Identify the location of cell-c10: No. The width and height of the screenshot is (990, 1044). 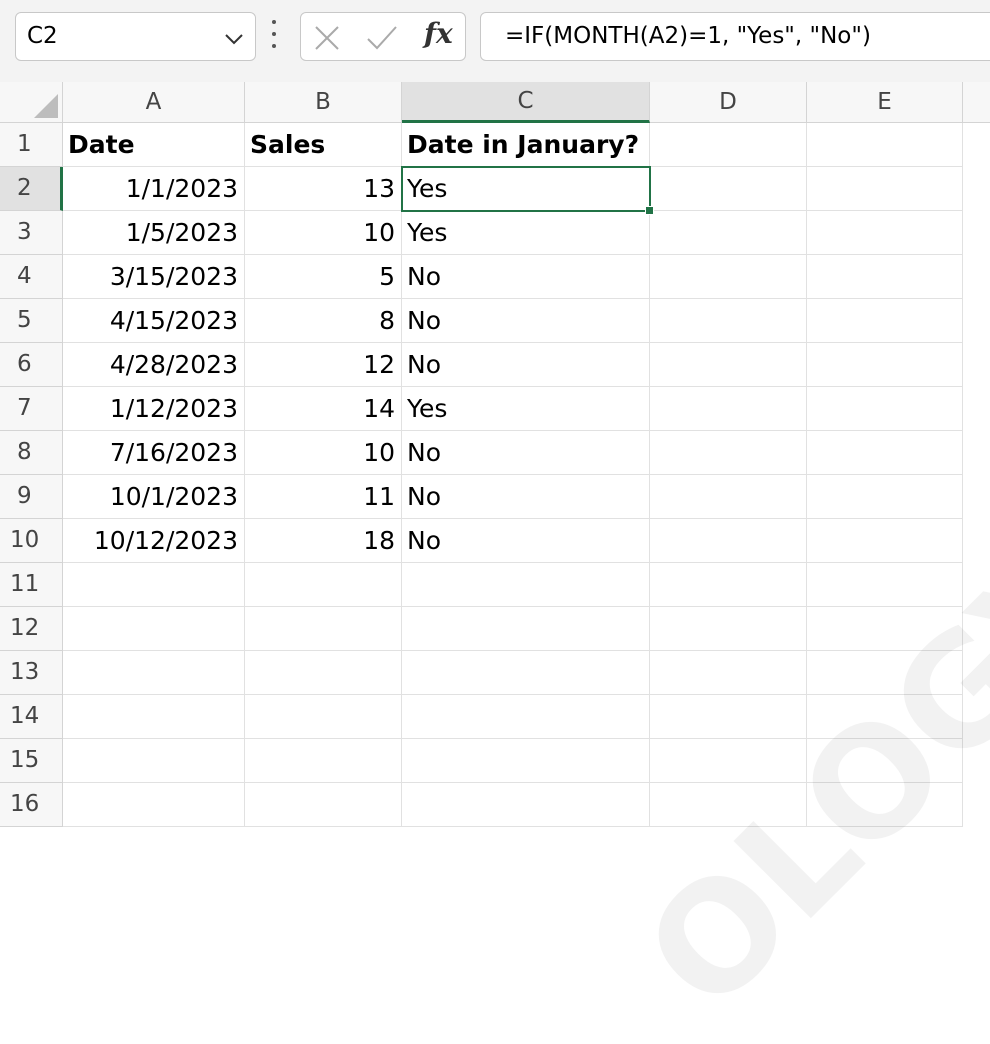
(526, 541).